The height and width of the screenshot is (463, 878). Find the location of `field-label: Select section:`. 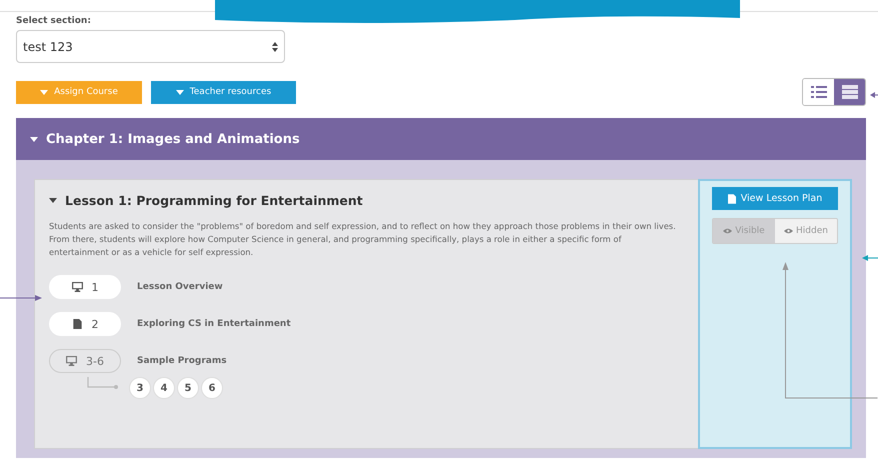

field-label: Select section: is located at coordinates (54, 21).